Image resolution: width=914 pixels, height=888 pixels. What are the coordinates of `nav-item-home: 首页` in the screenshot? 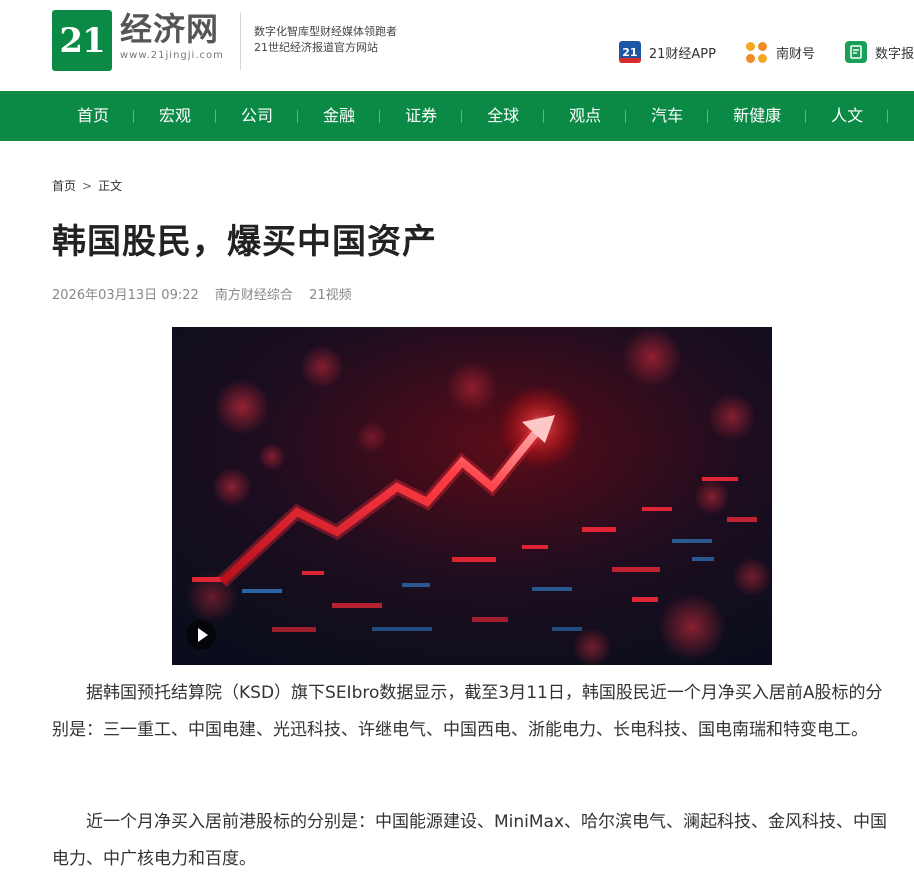 It's located at (93, 116).